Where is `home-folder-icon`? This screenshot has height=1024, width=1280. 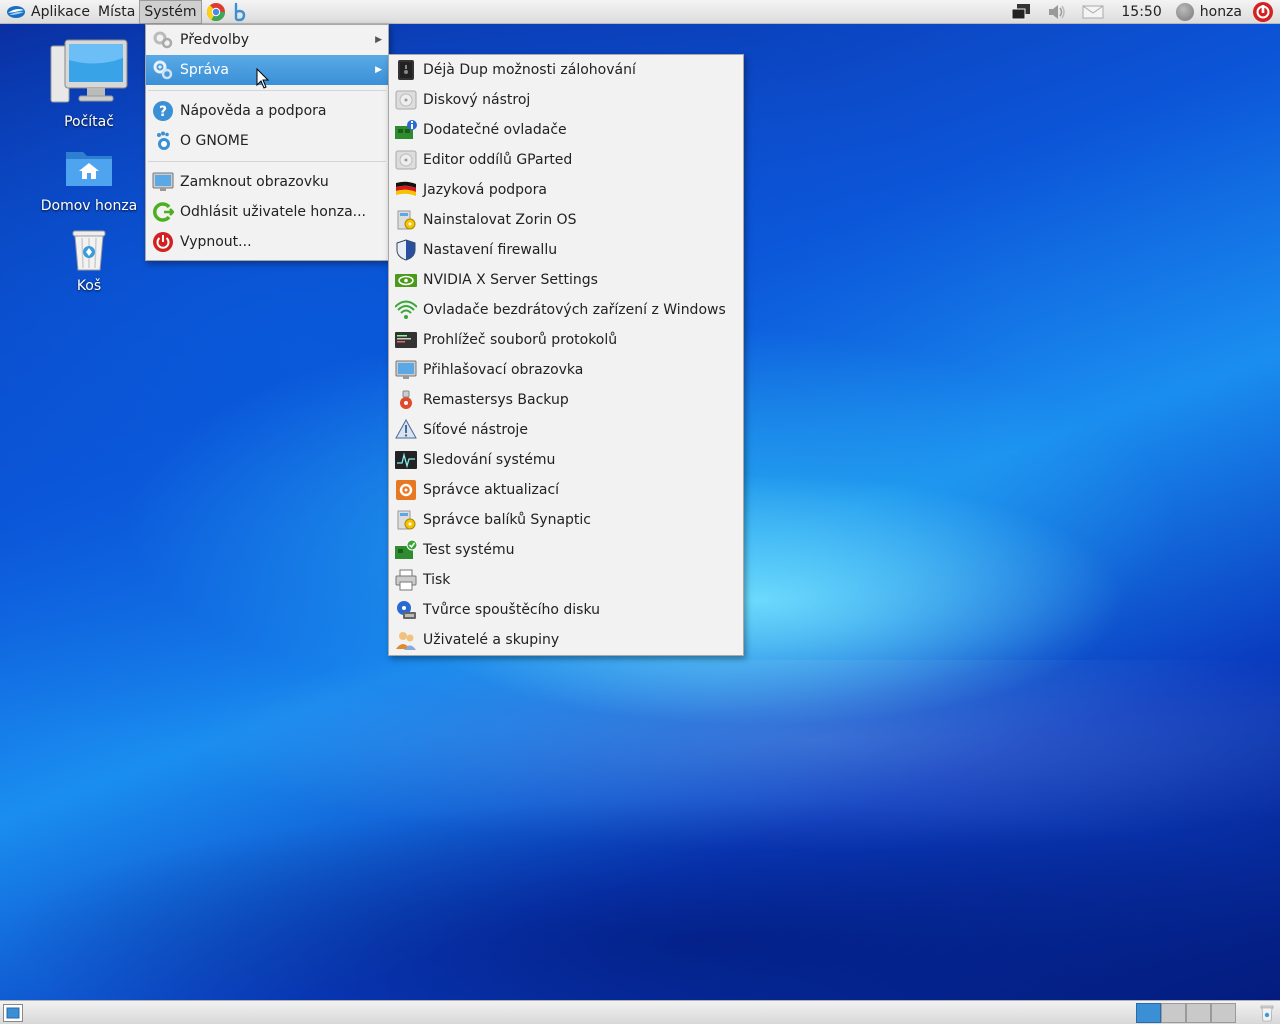 home-folder-icon is located at coordinates (89, 169).